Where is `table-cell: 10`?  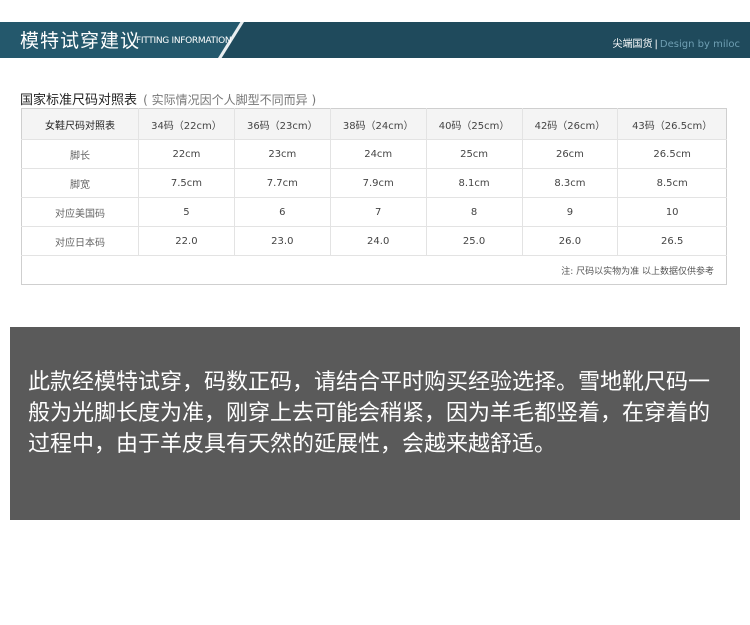
table-cell: 10 is located at coordinates (672, 212).